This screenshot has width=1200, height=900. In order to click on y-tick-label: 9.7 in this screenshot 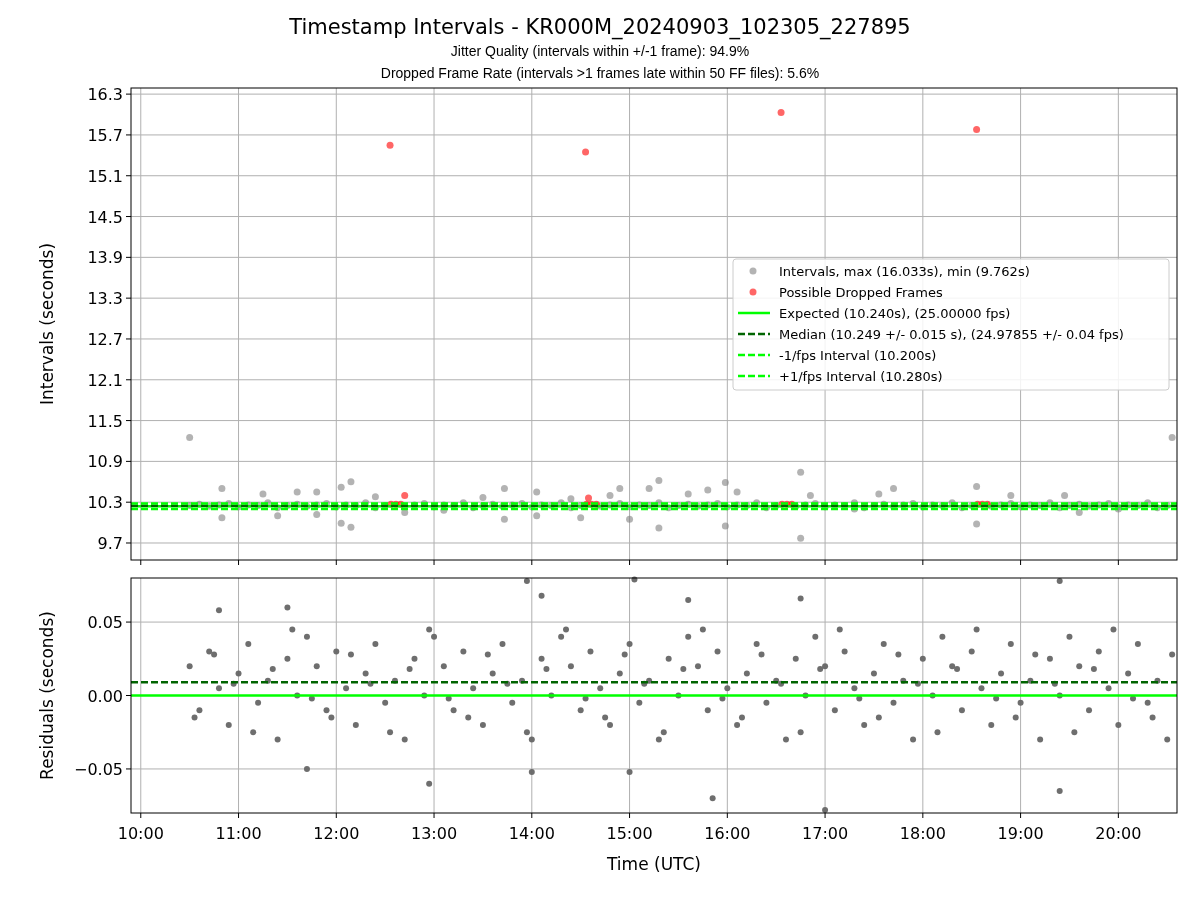, I will do `click(110, 543)`.